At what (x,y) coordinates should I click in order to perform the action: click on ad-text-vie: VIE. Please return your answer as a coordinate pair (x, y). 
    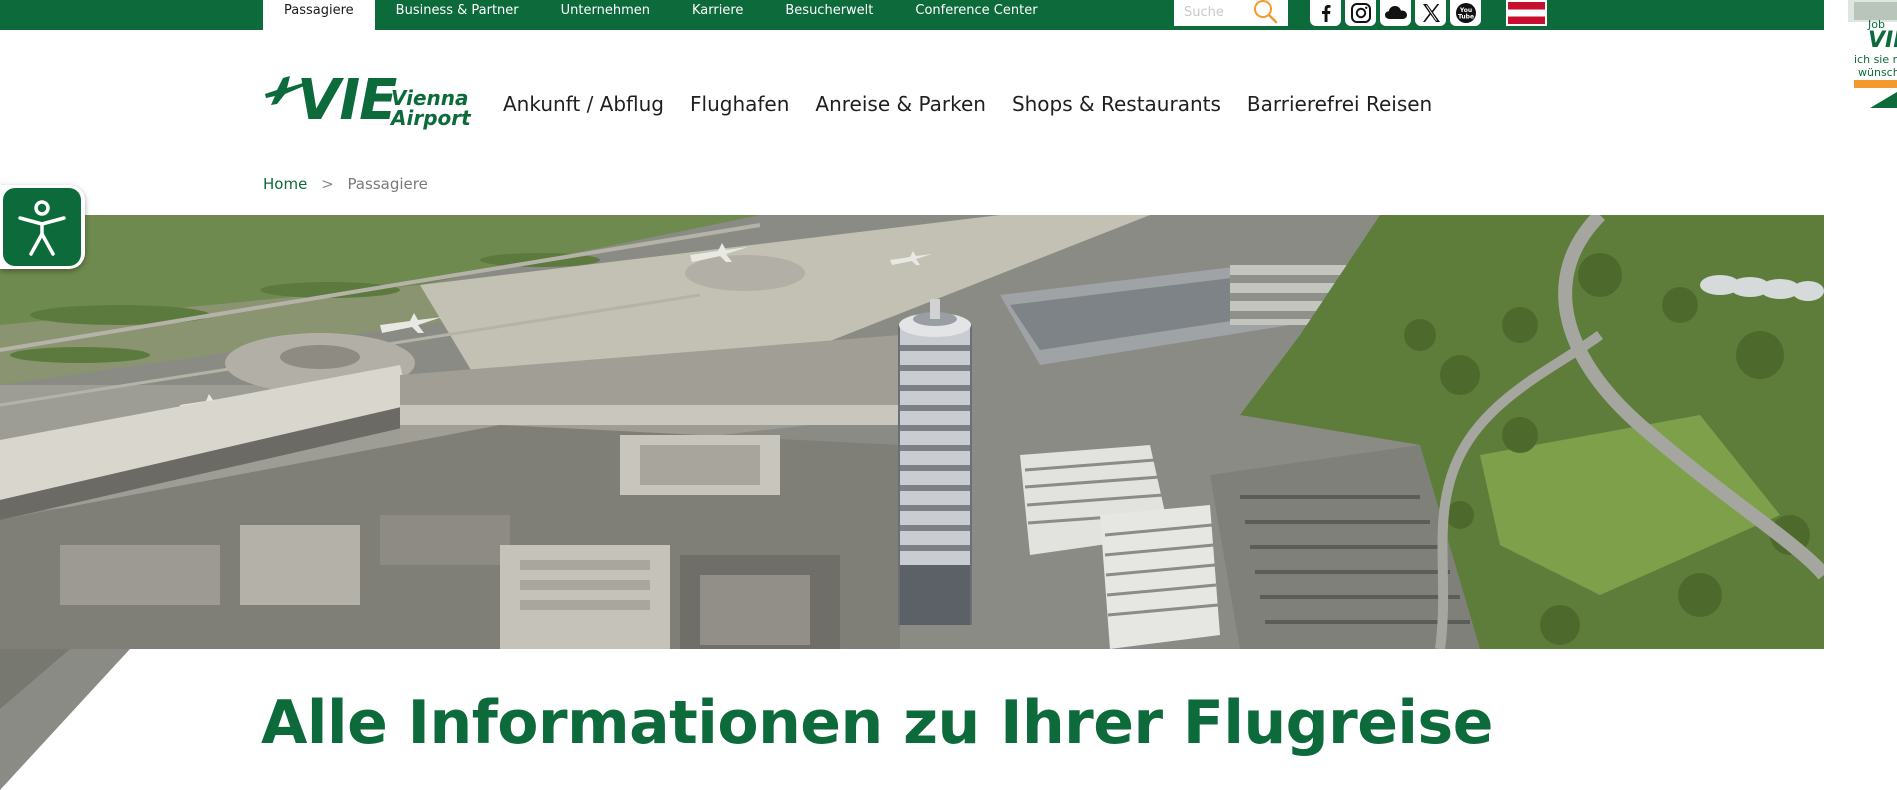
    Looking at the image, I should click on (1882, 40).